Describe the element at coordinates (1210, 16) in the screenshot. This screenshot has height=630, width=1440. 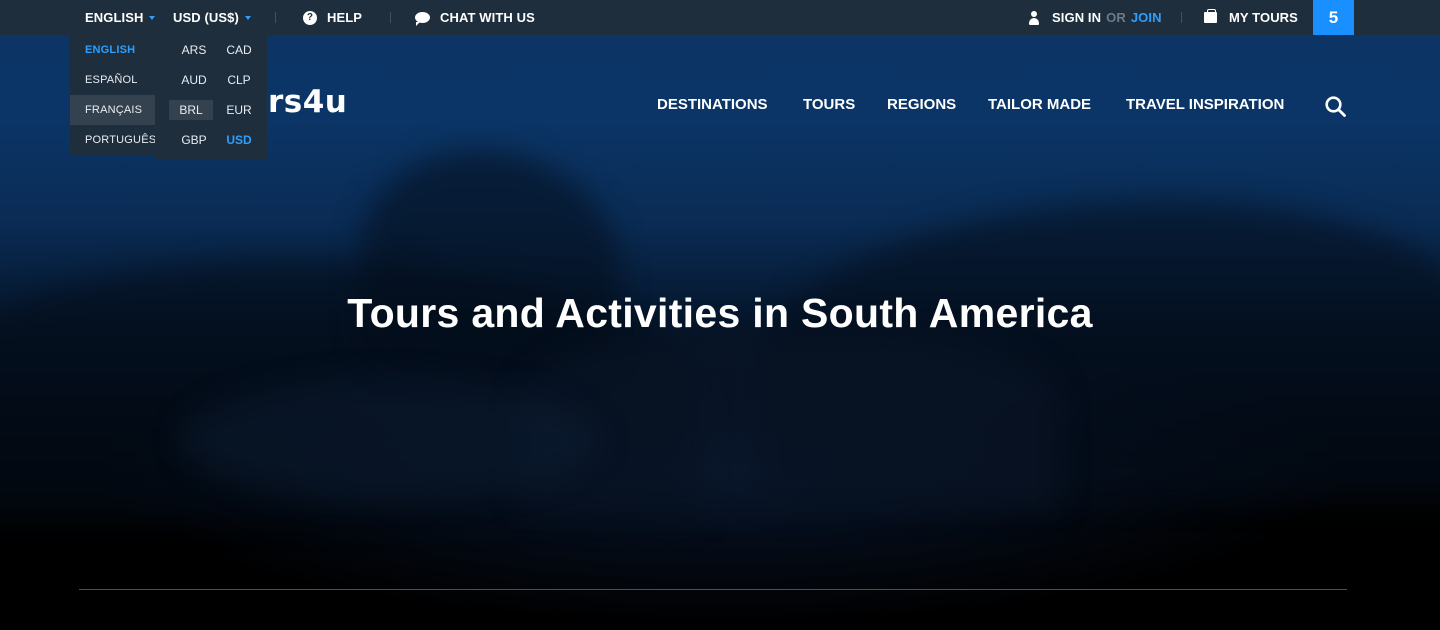
I see `briefcase-icon` at that location.